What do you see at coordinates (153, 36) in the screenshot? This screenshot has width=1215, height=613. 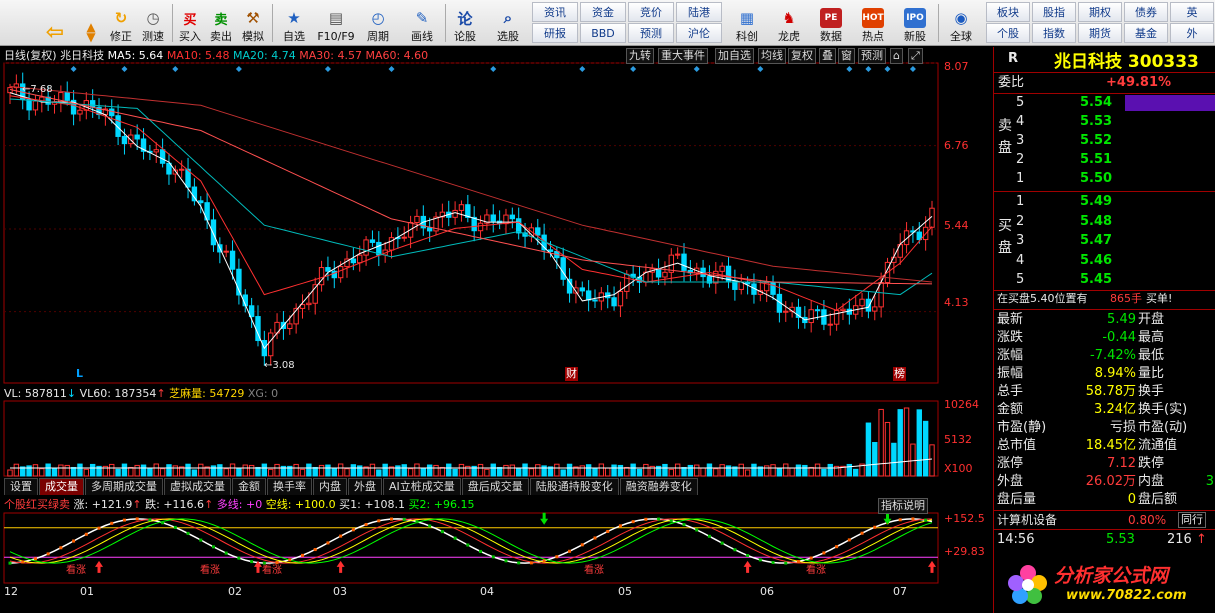 I see `speed-test-label: 测速` at bounding box center [153, 36].